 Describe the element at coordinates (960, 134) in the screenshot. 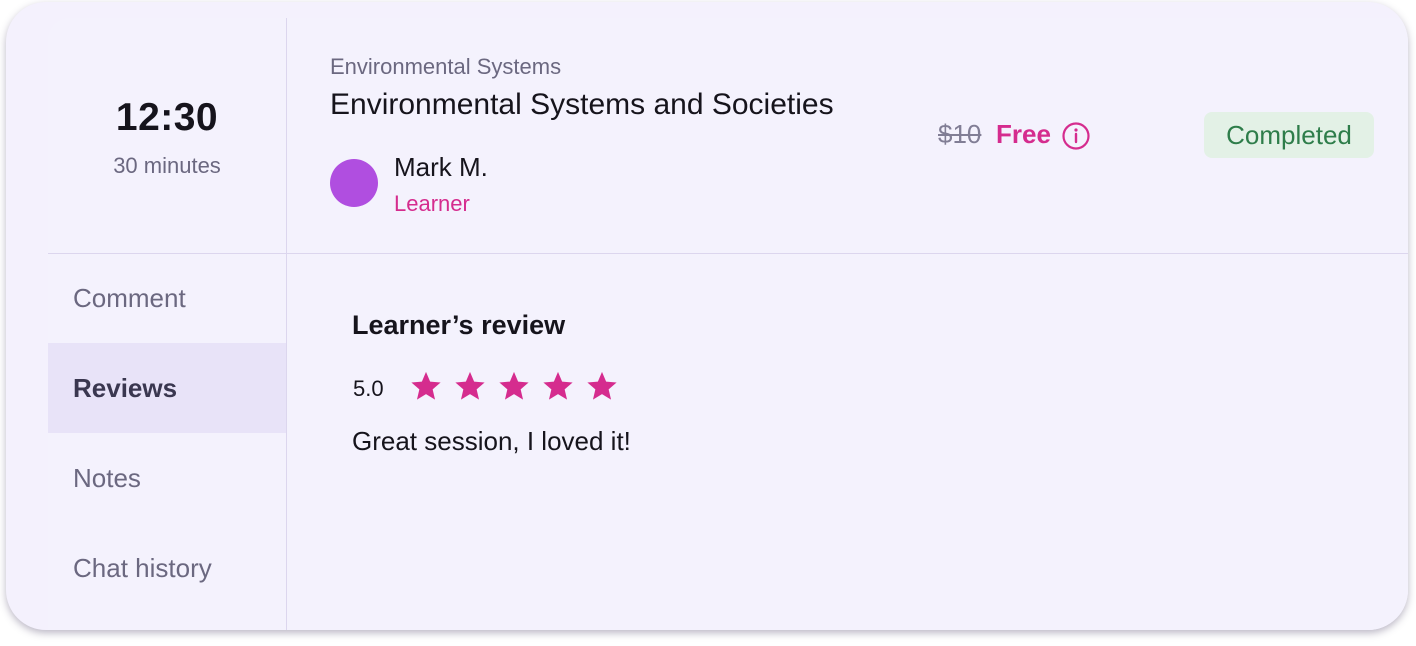

I see `original-price: $10` at that location.